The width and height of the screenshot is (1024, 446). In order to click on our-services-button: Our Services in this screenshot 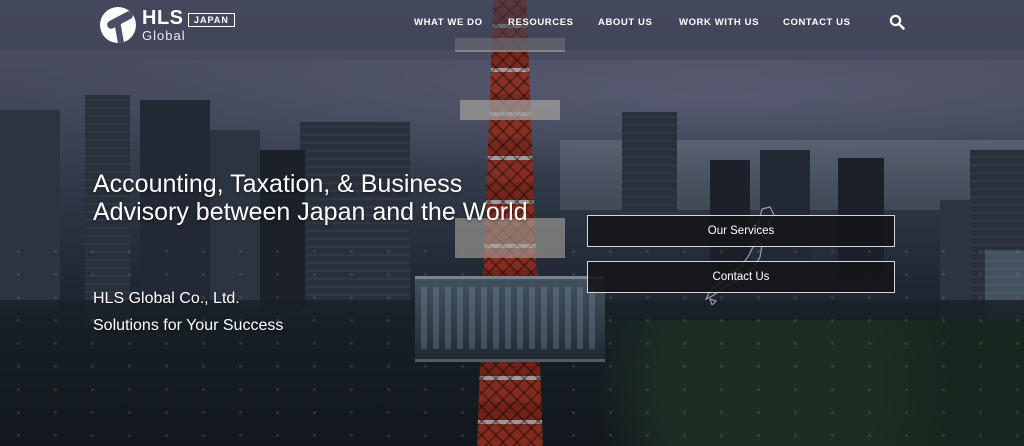, I will do `click(741, 231)`.